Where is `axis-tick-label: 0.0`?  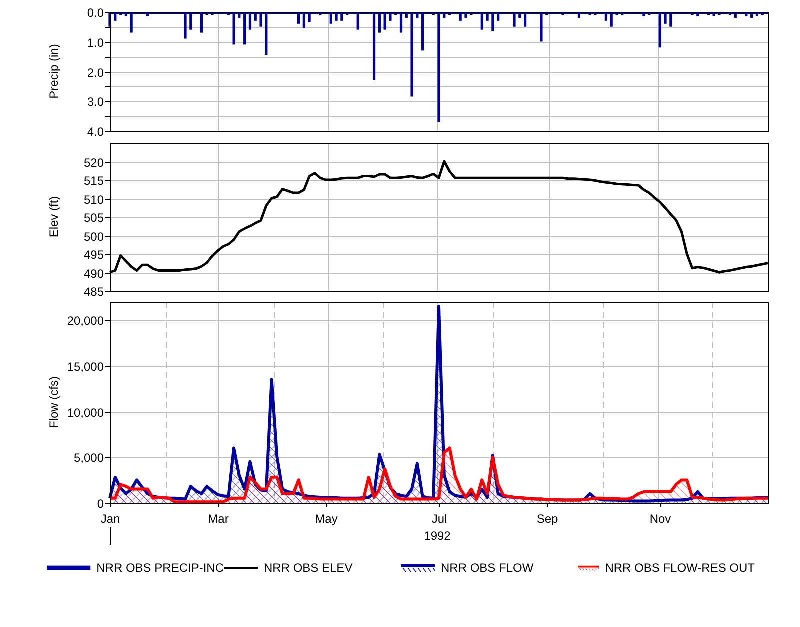 axis-tick-label: 0.0 is located at coordinates (95, 13).